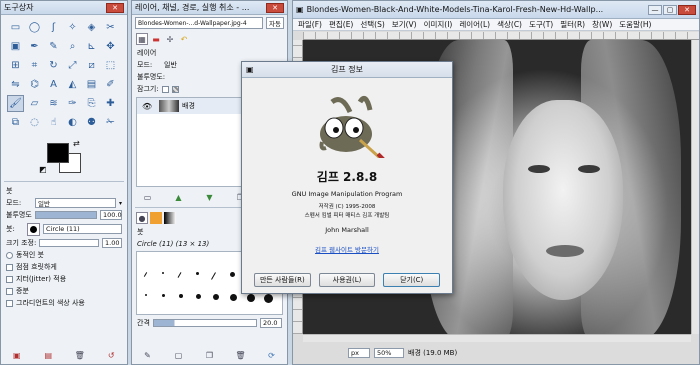 The height and width of the screenshot is (365, 700). What do you see at coordinates (412, 280) in the screenshot?
I see `close-button: 닫기(C)` at bounding box center [412, 280].